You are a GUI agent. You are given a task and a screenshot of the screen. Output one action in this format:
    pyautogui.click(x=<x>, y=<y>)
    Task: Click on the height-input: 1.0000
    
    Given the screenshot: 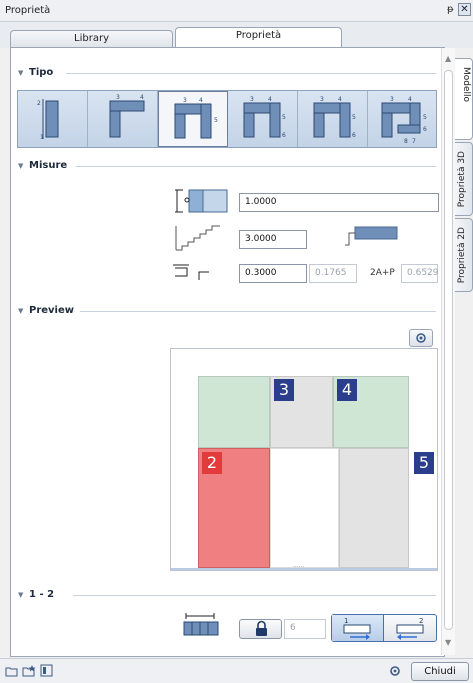 What is the action you would take?
    pyautogui.click(x=339, y=202)
    